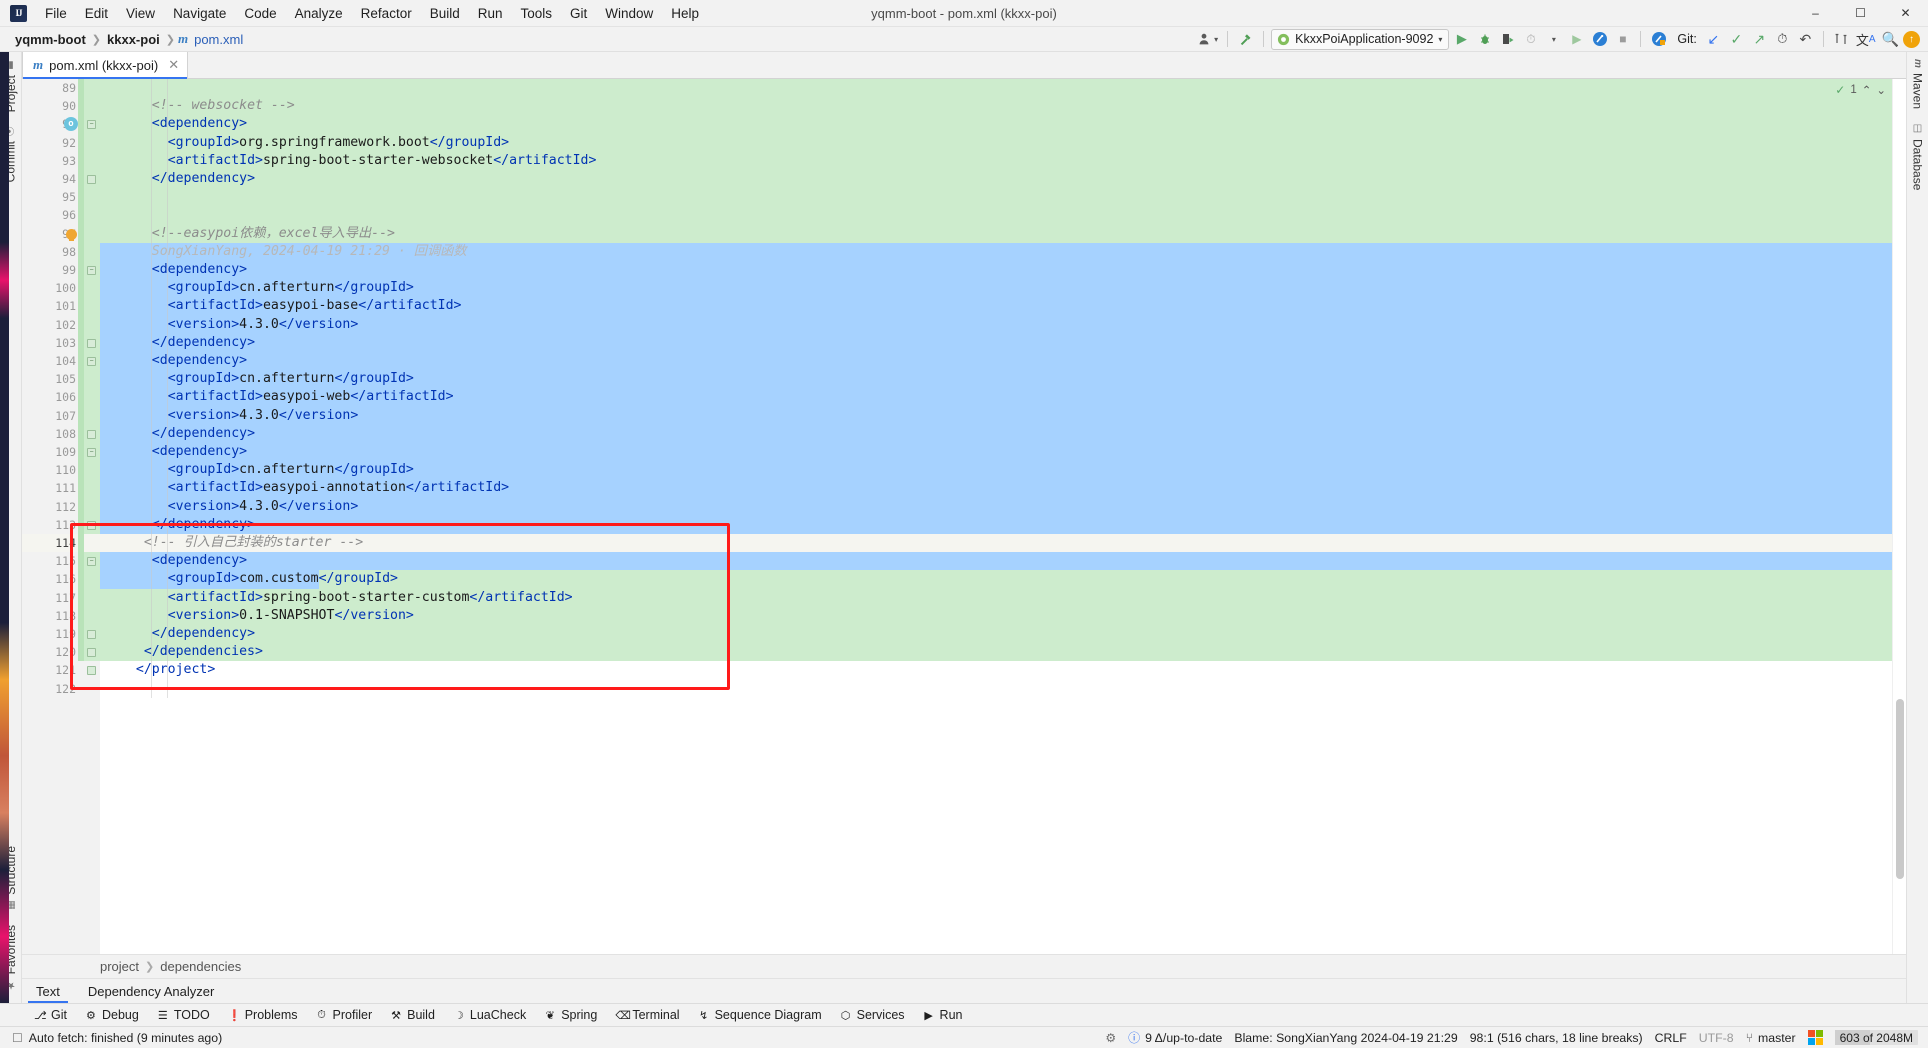 The width and height of the screenshot is (1928, 1048). Describe the element at coordinates (685, 13) in the screenshot. I see `menu-help: Help` at that location.